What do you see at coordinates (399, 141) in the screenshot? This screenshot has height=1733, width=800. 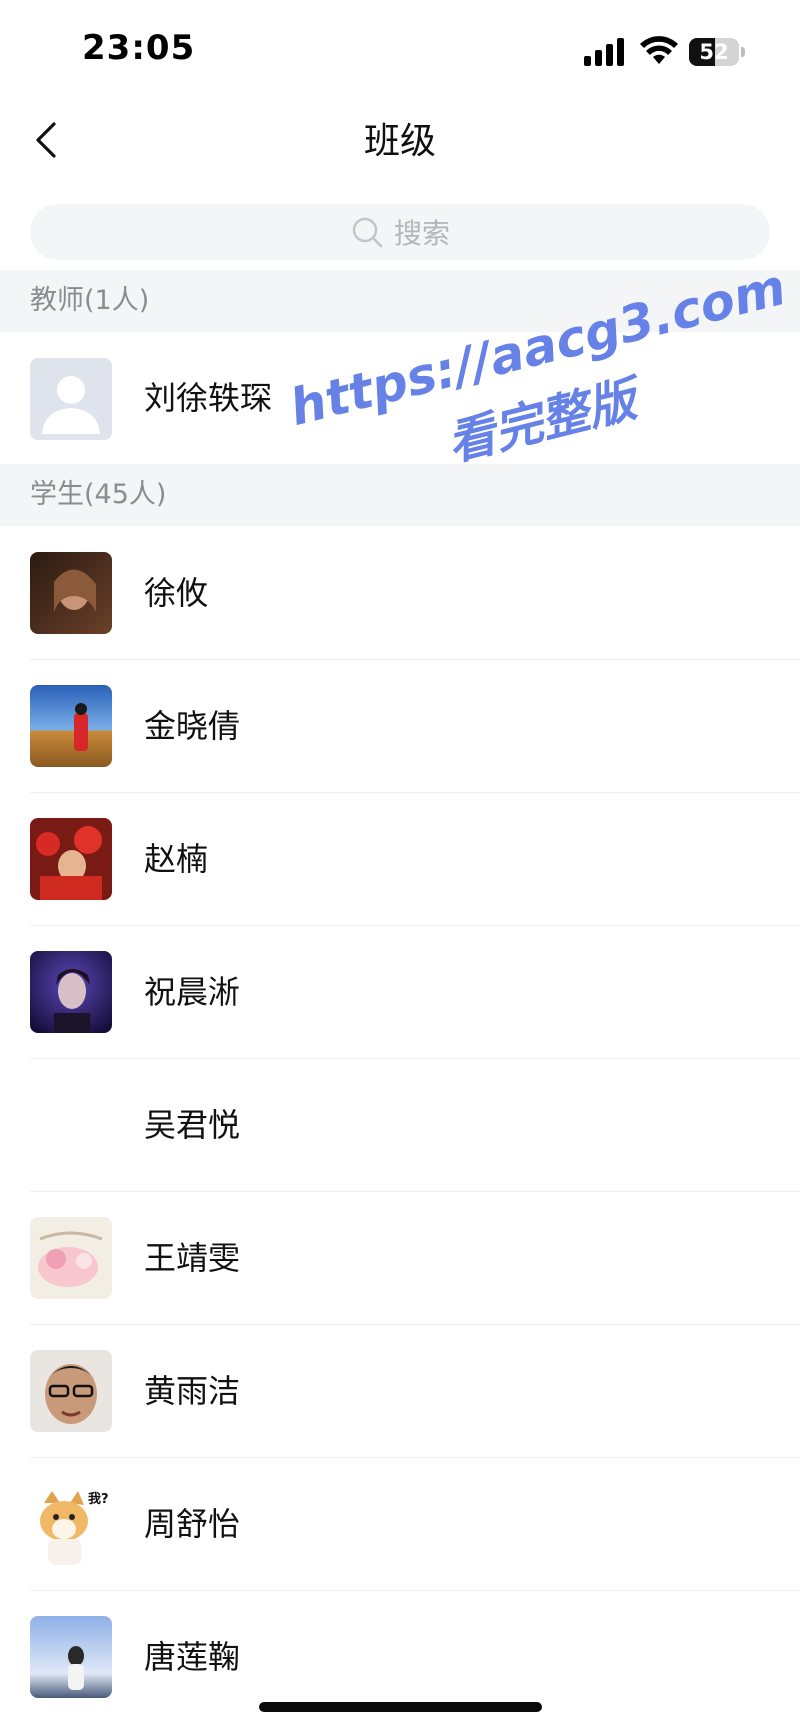 I see `page-title: 班级` at bounding box center [399, 141].